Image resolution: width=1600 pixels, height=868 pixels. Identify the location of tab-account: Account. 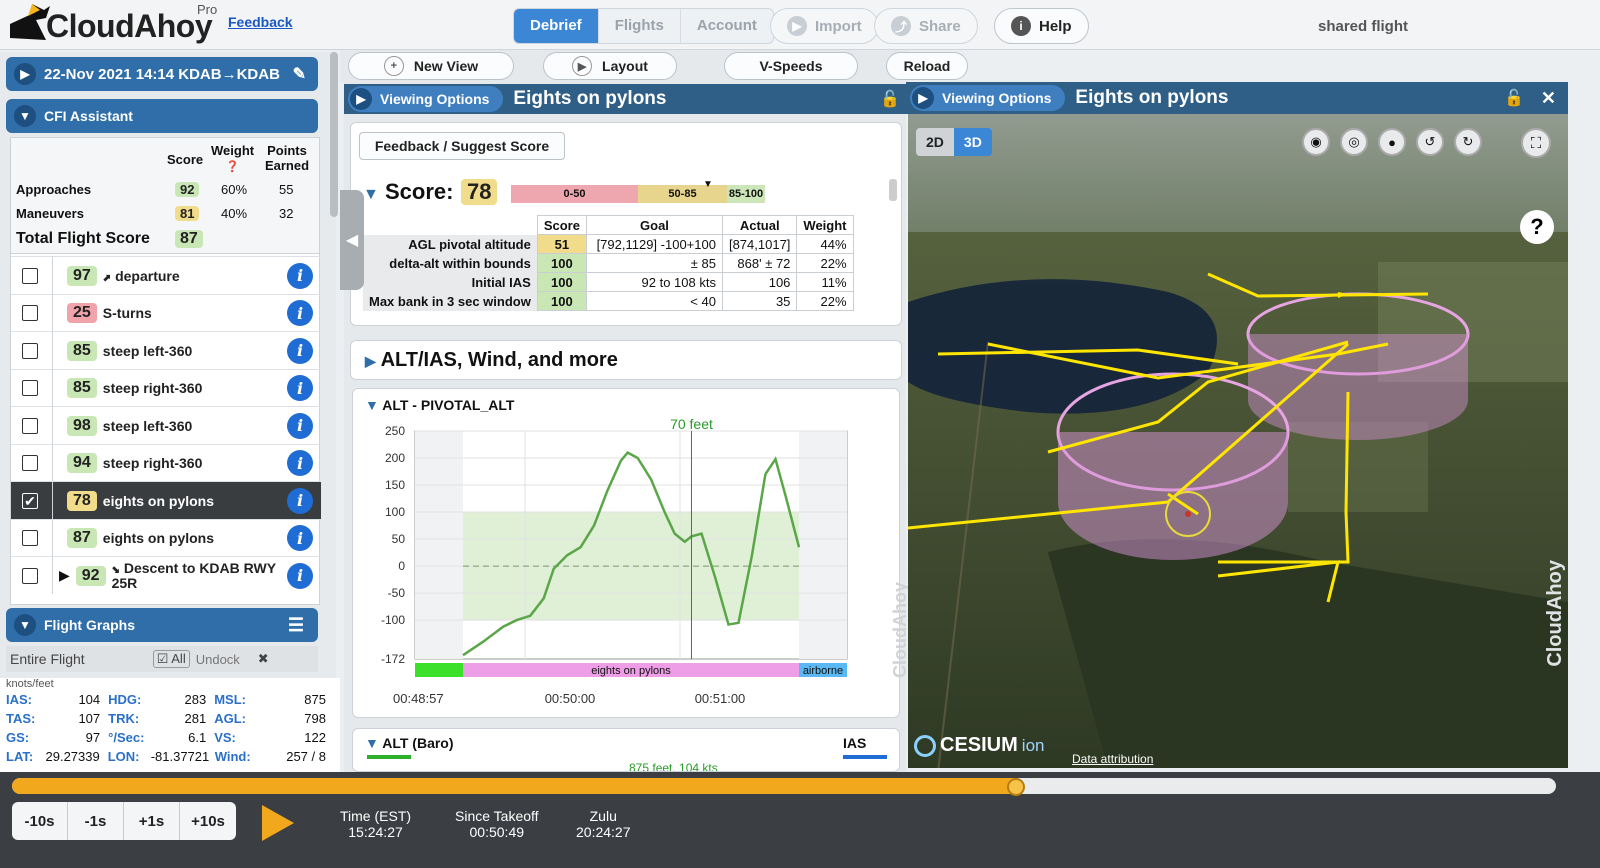
(727, 26).